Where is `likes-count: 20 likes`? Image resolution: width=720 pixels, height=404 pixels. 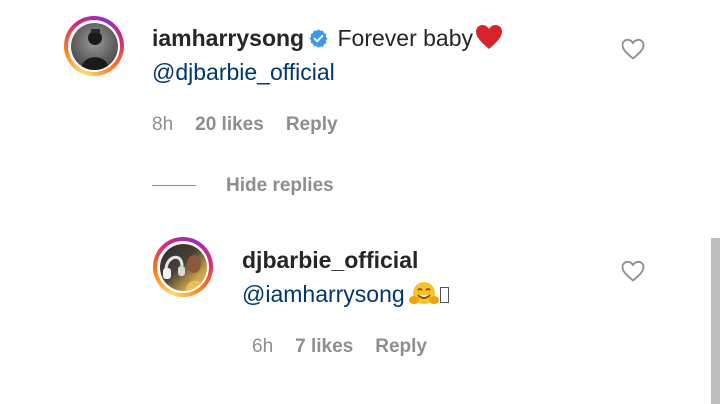
likes-count: 20 likes is located at coordinates (229, 124).